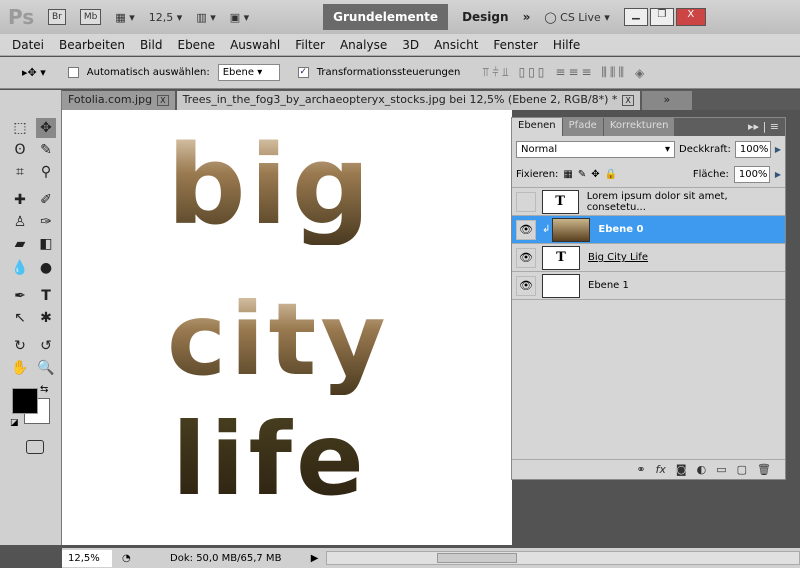  What do you see at coordinates (90, 17) in the screenshot?
I see `mini-bridge-button: Mb` at bounding box center [90, 17].